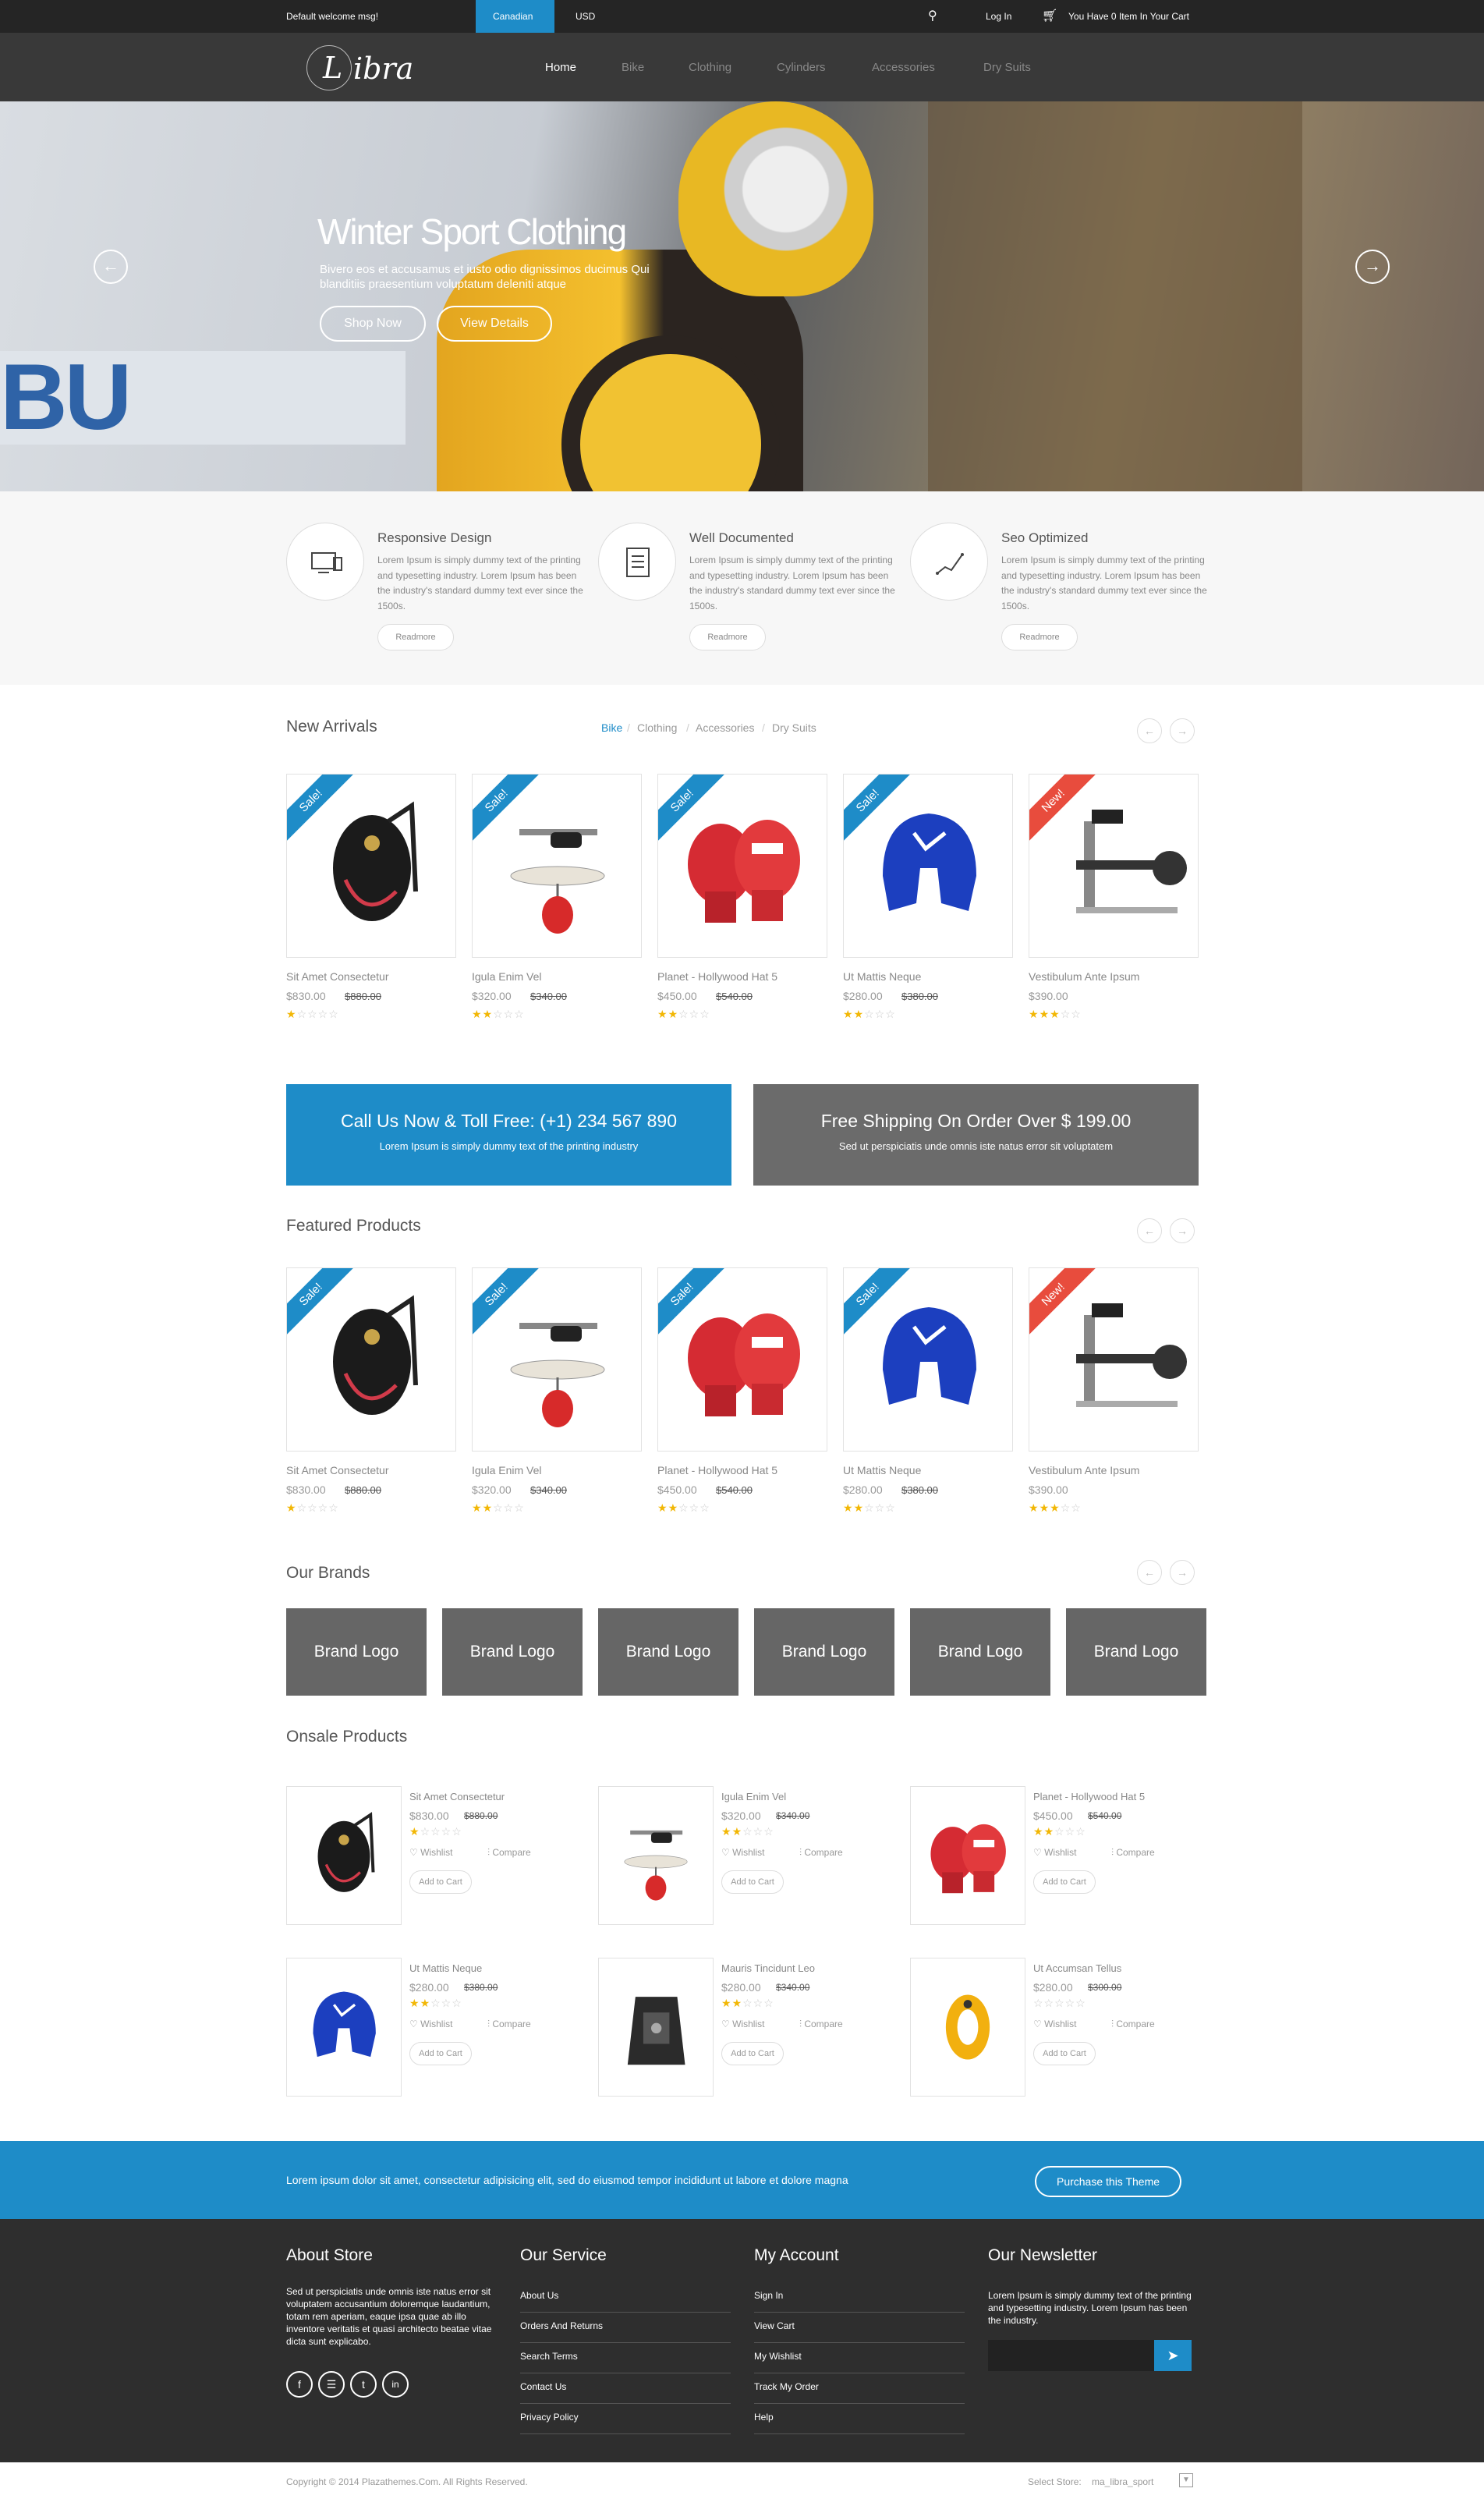  What do you see at coordinates (560, 67) in the screenshot?
I see `nav-home: Home` at bounding box center [560, 67].